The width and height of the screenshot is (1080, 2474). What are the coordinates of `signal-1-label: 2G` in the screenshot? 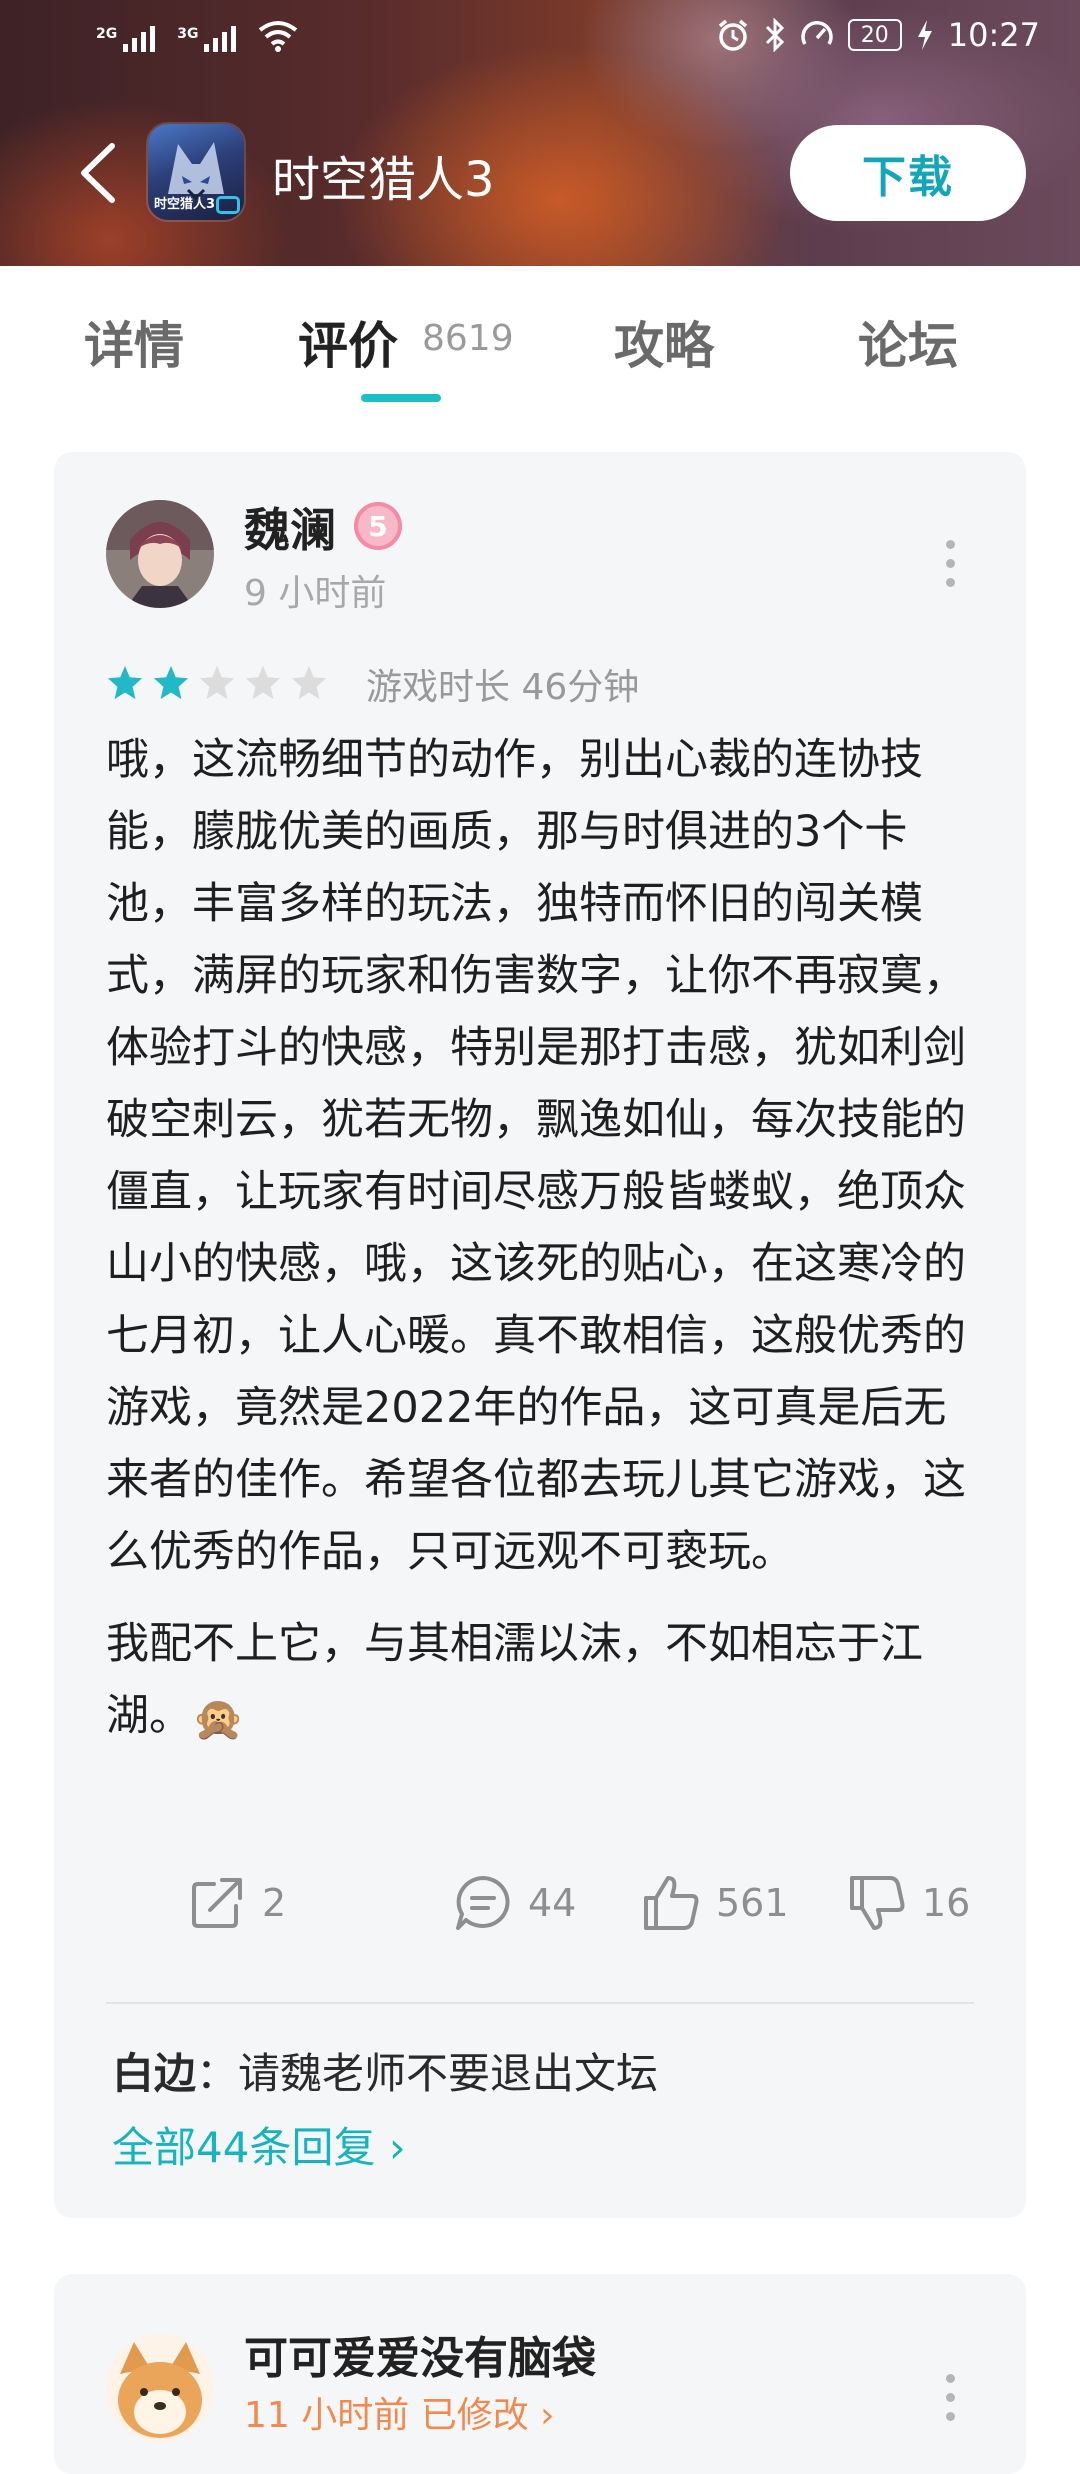 It's located at (107, 34).